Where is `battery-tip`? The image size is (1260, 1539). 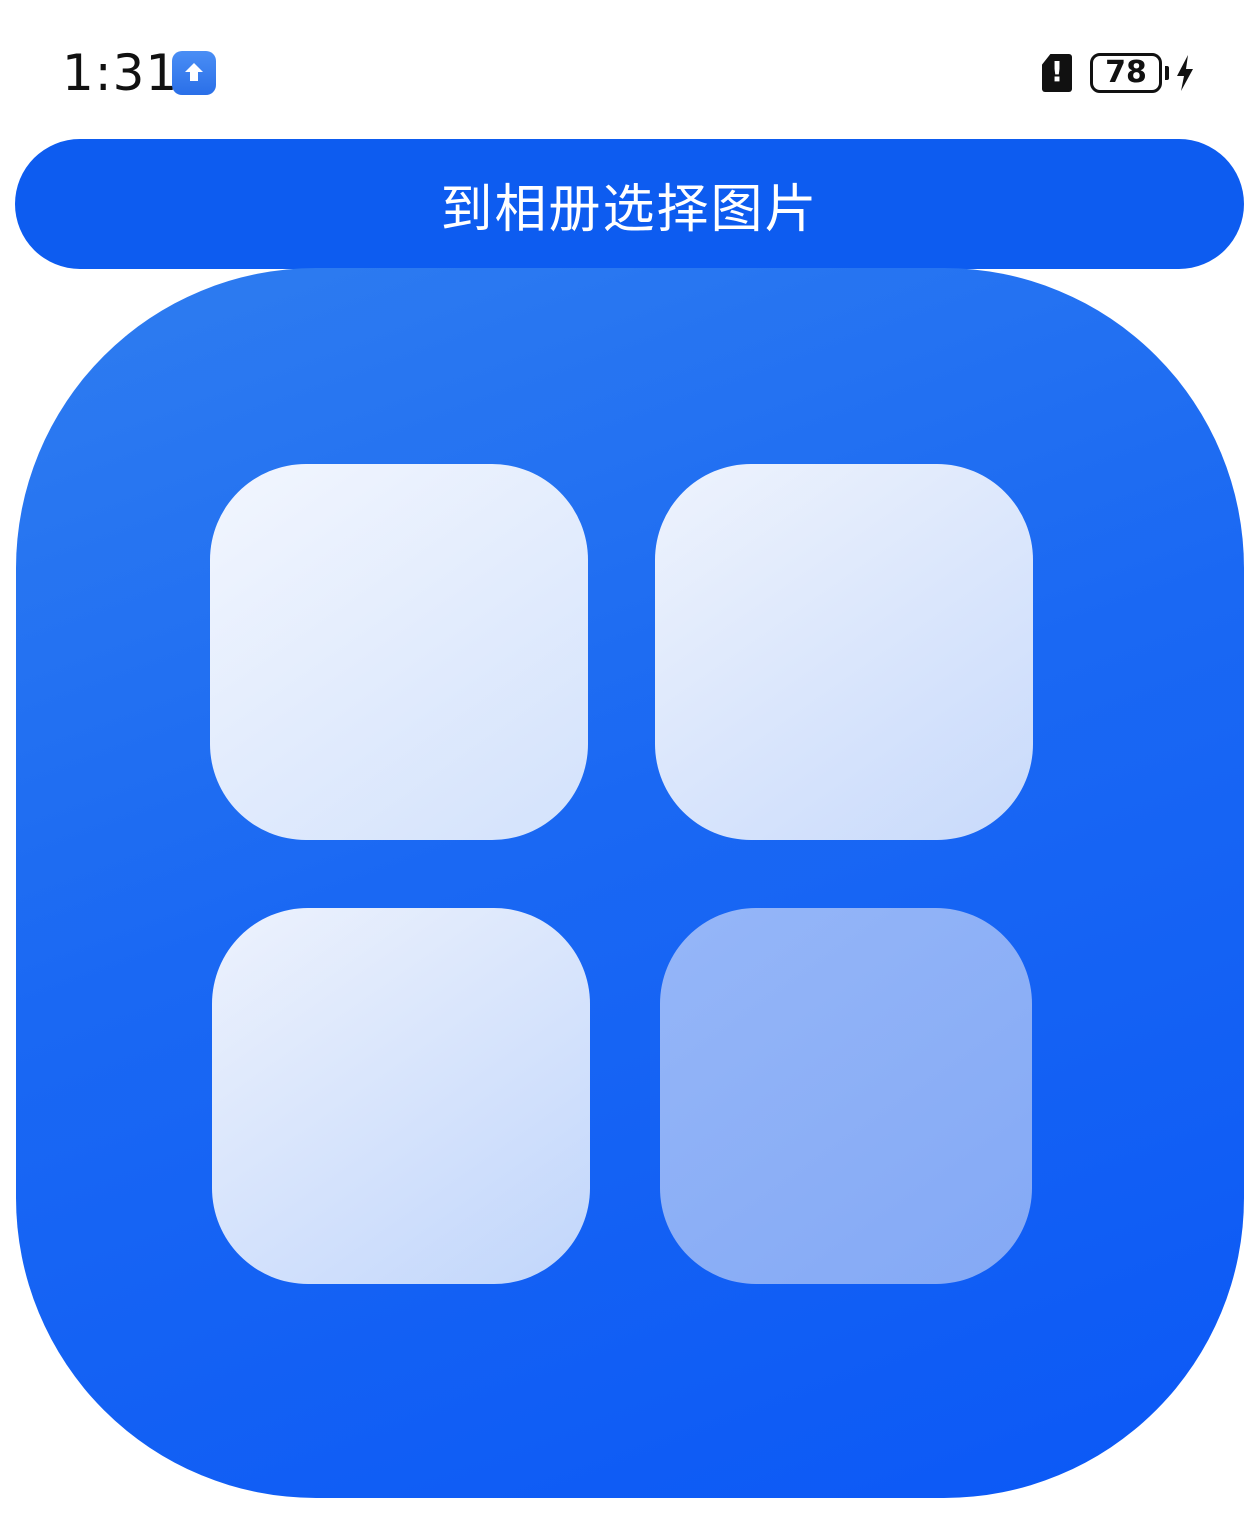 battery-tip is located at coordinates (1167, 73).